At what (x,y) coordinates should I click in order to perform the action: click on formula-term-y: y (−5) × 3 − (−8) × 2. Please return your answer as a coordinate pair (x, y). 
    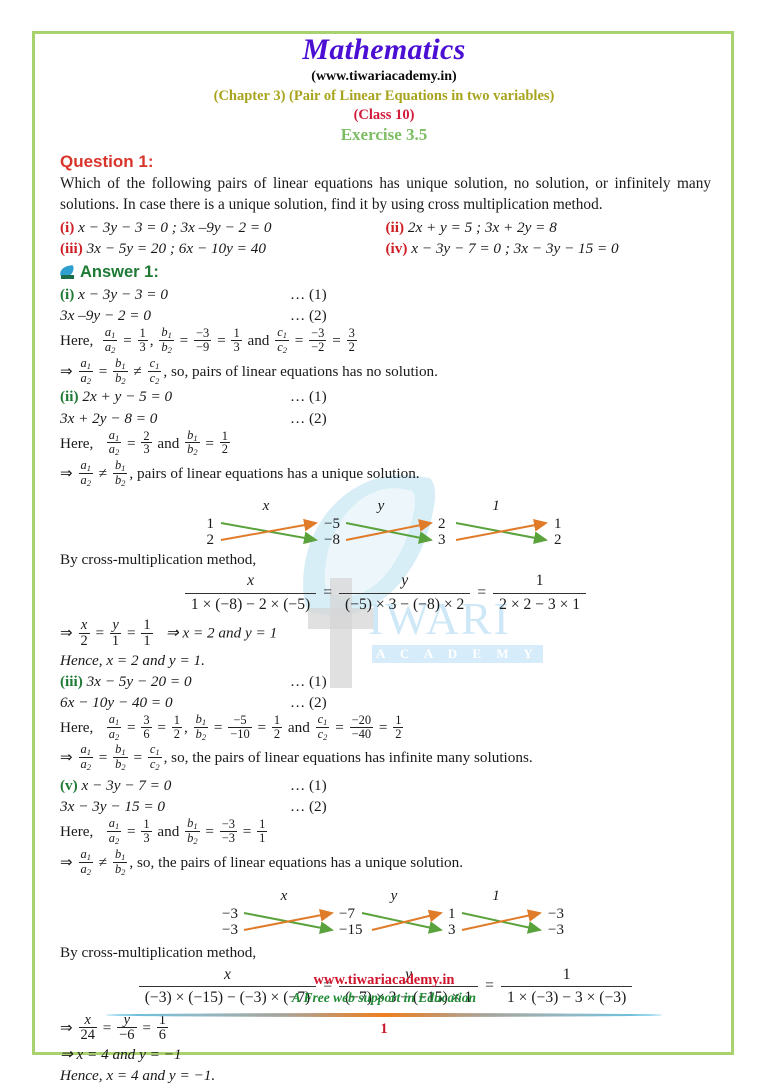
    Looking at the image, I should click on (405, 593).